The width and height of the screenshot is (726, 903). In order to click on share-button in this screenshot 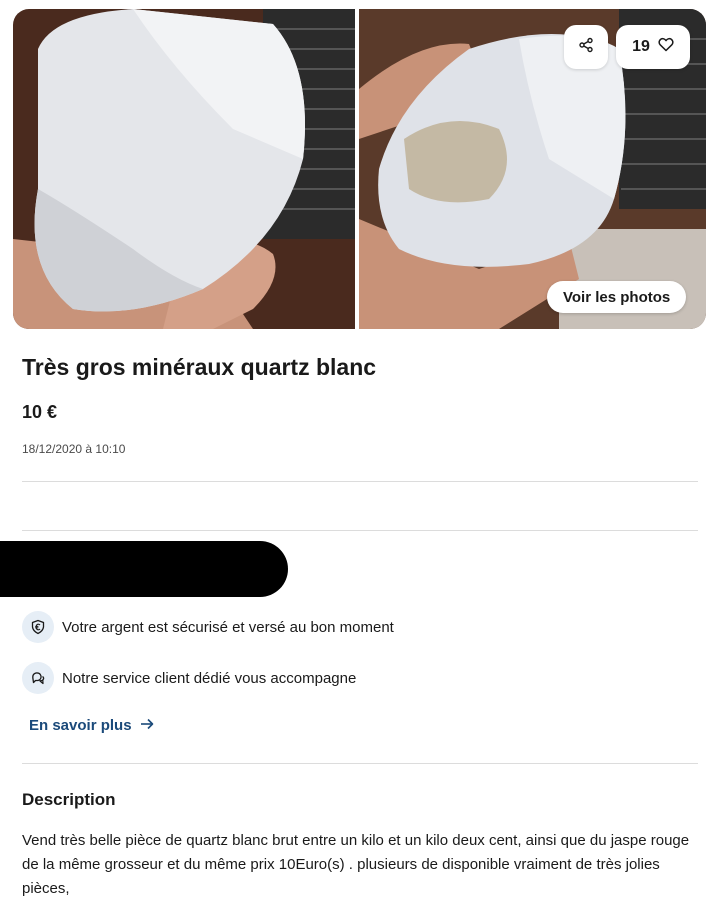, I will do `click(586, 47)`.